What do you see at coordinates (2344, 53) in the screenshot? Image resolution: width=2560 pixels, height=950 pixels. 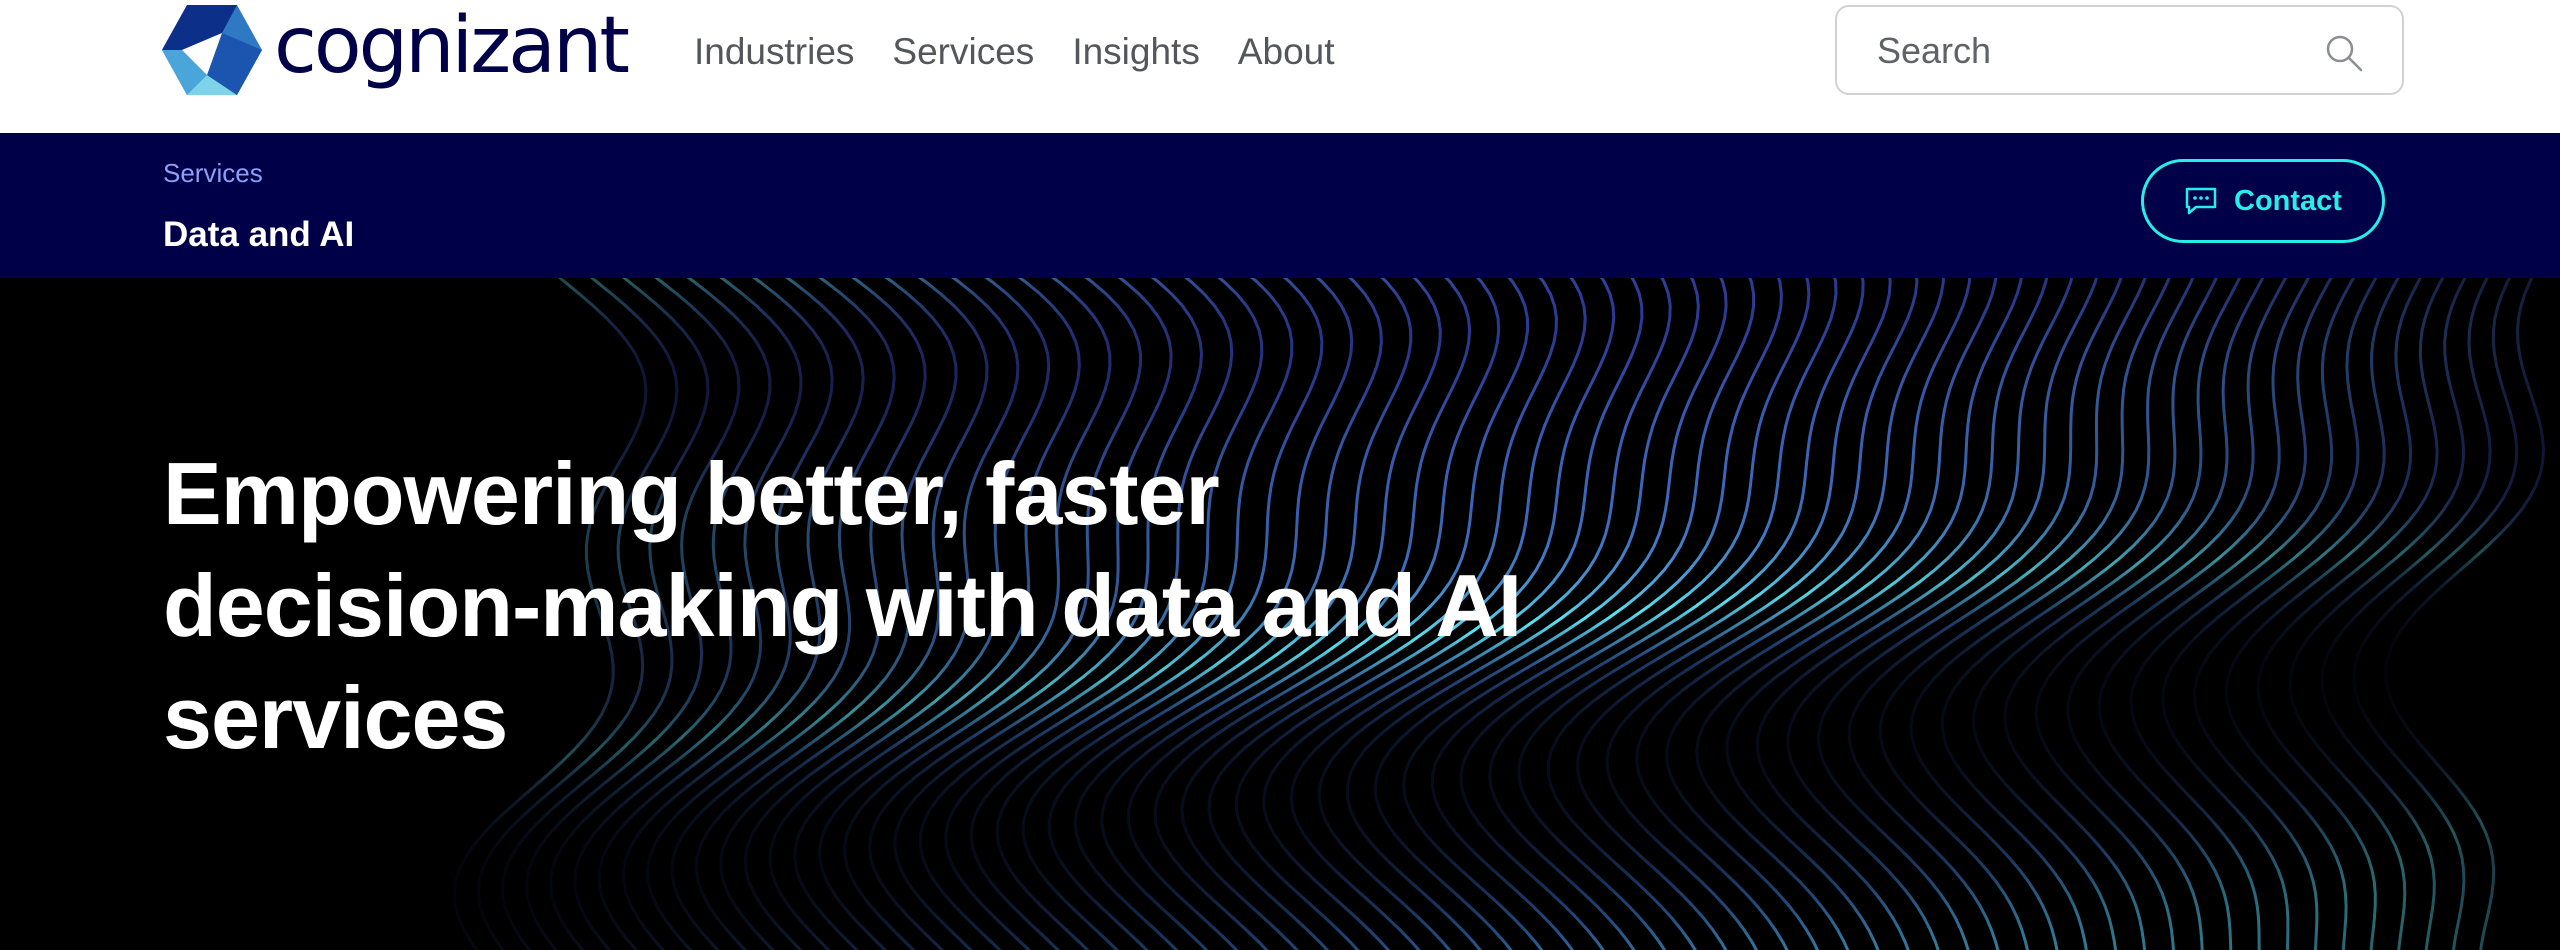 I see `search-icon` at bounding box center [2344, 53].